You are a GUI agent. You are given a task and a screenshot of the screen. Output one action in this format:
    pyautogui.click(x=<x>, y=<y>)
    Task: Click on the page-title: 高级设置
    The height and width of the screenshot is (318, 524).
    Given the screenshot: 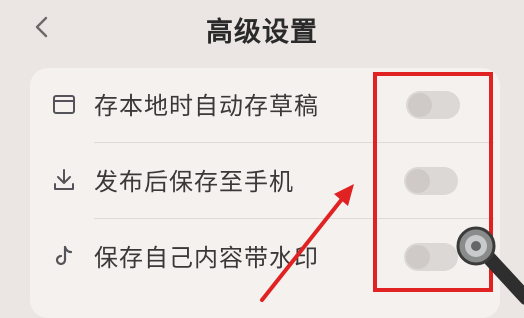 What is the action you would take?
    pyautogui.click(x=262, y=32)
    